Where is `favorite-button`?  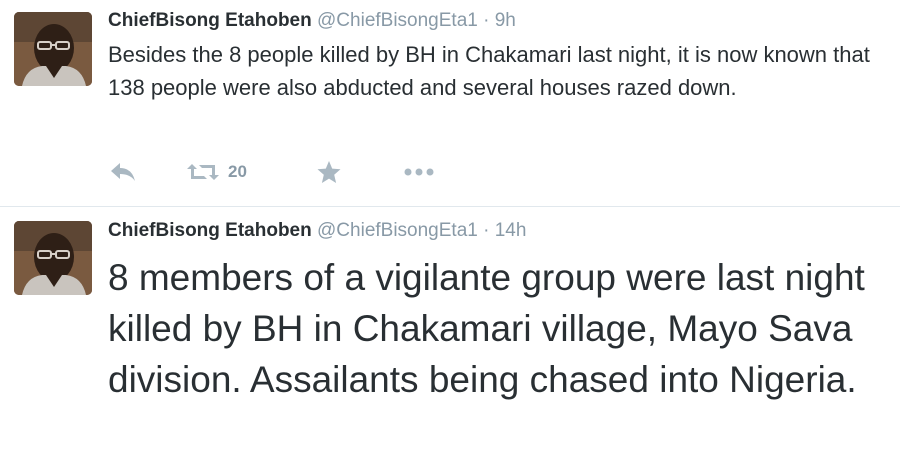 favorite-button is located at coordinates (329, 172).